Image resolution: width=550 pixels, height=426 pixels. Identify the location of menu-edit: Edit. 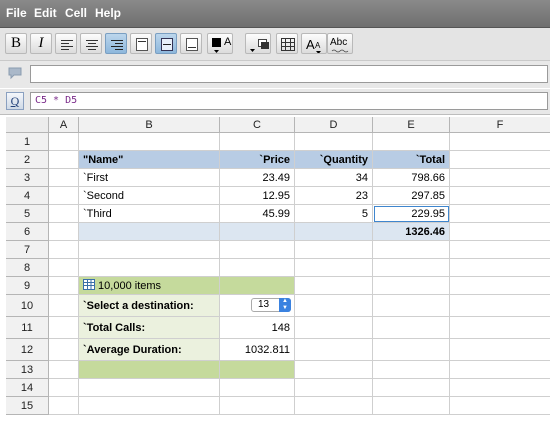
(45, 13).